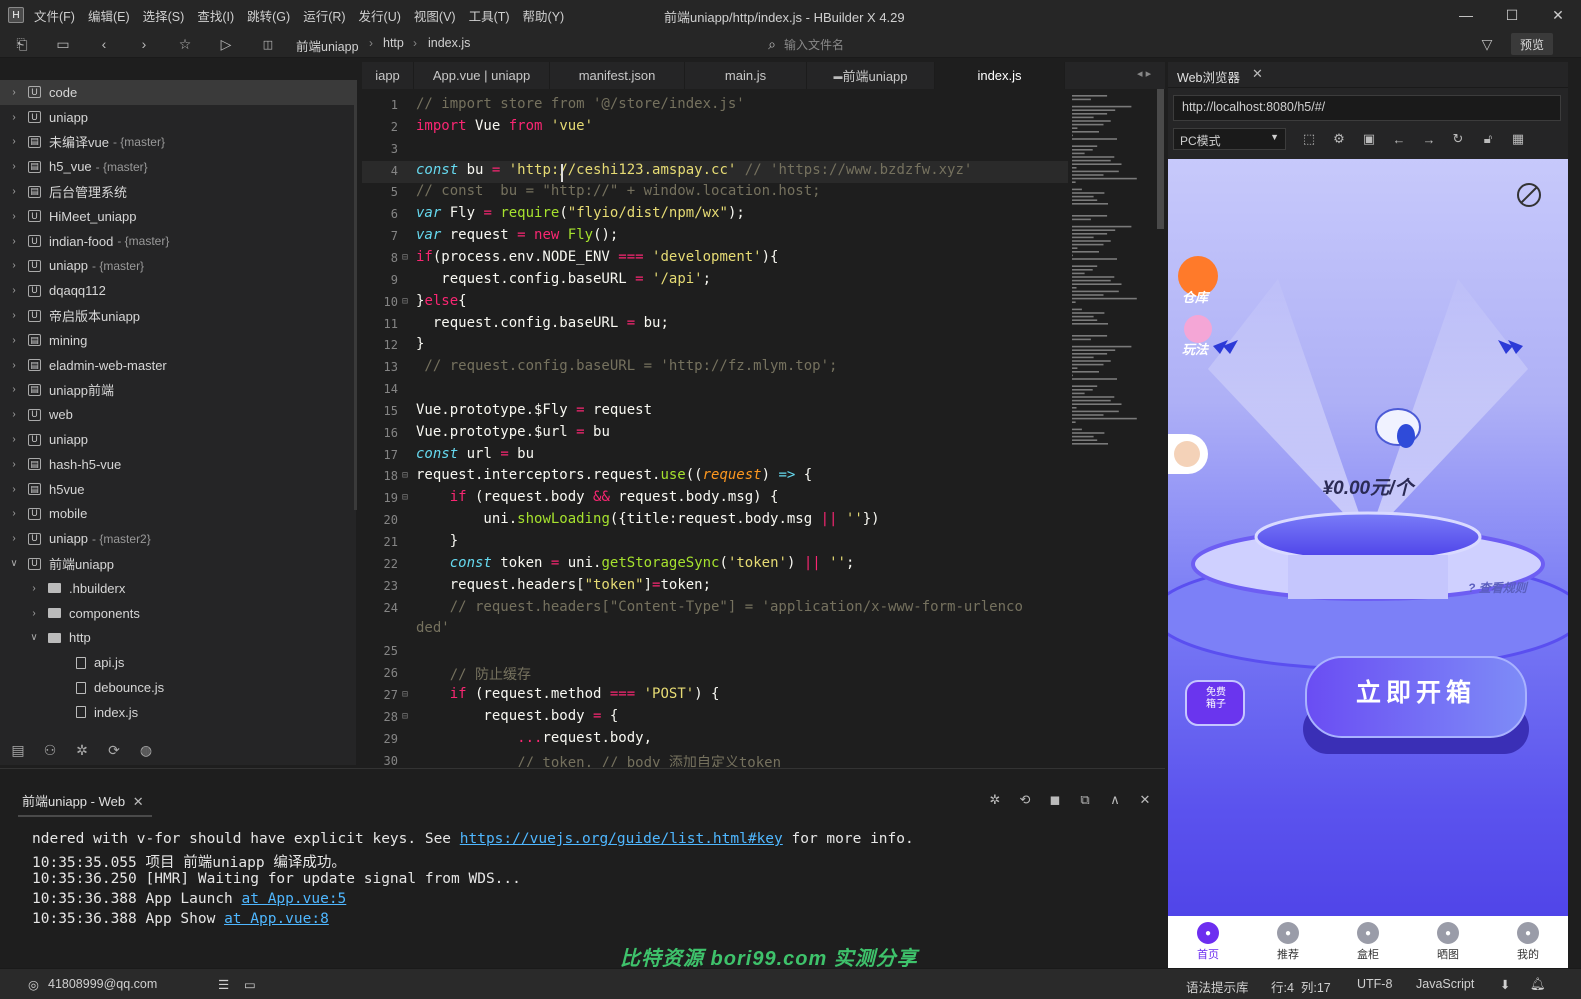  What do you see at coordinates (178, 166) in the screenshot?
I see `tree-item: › ▤ h5_vue - {master}` at bounding box center [178, 166].